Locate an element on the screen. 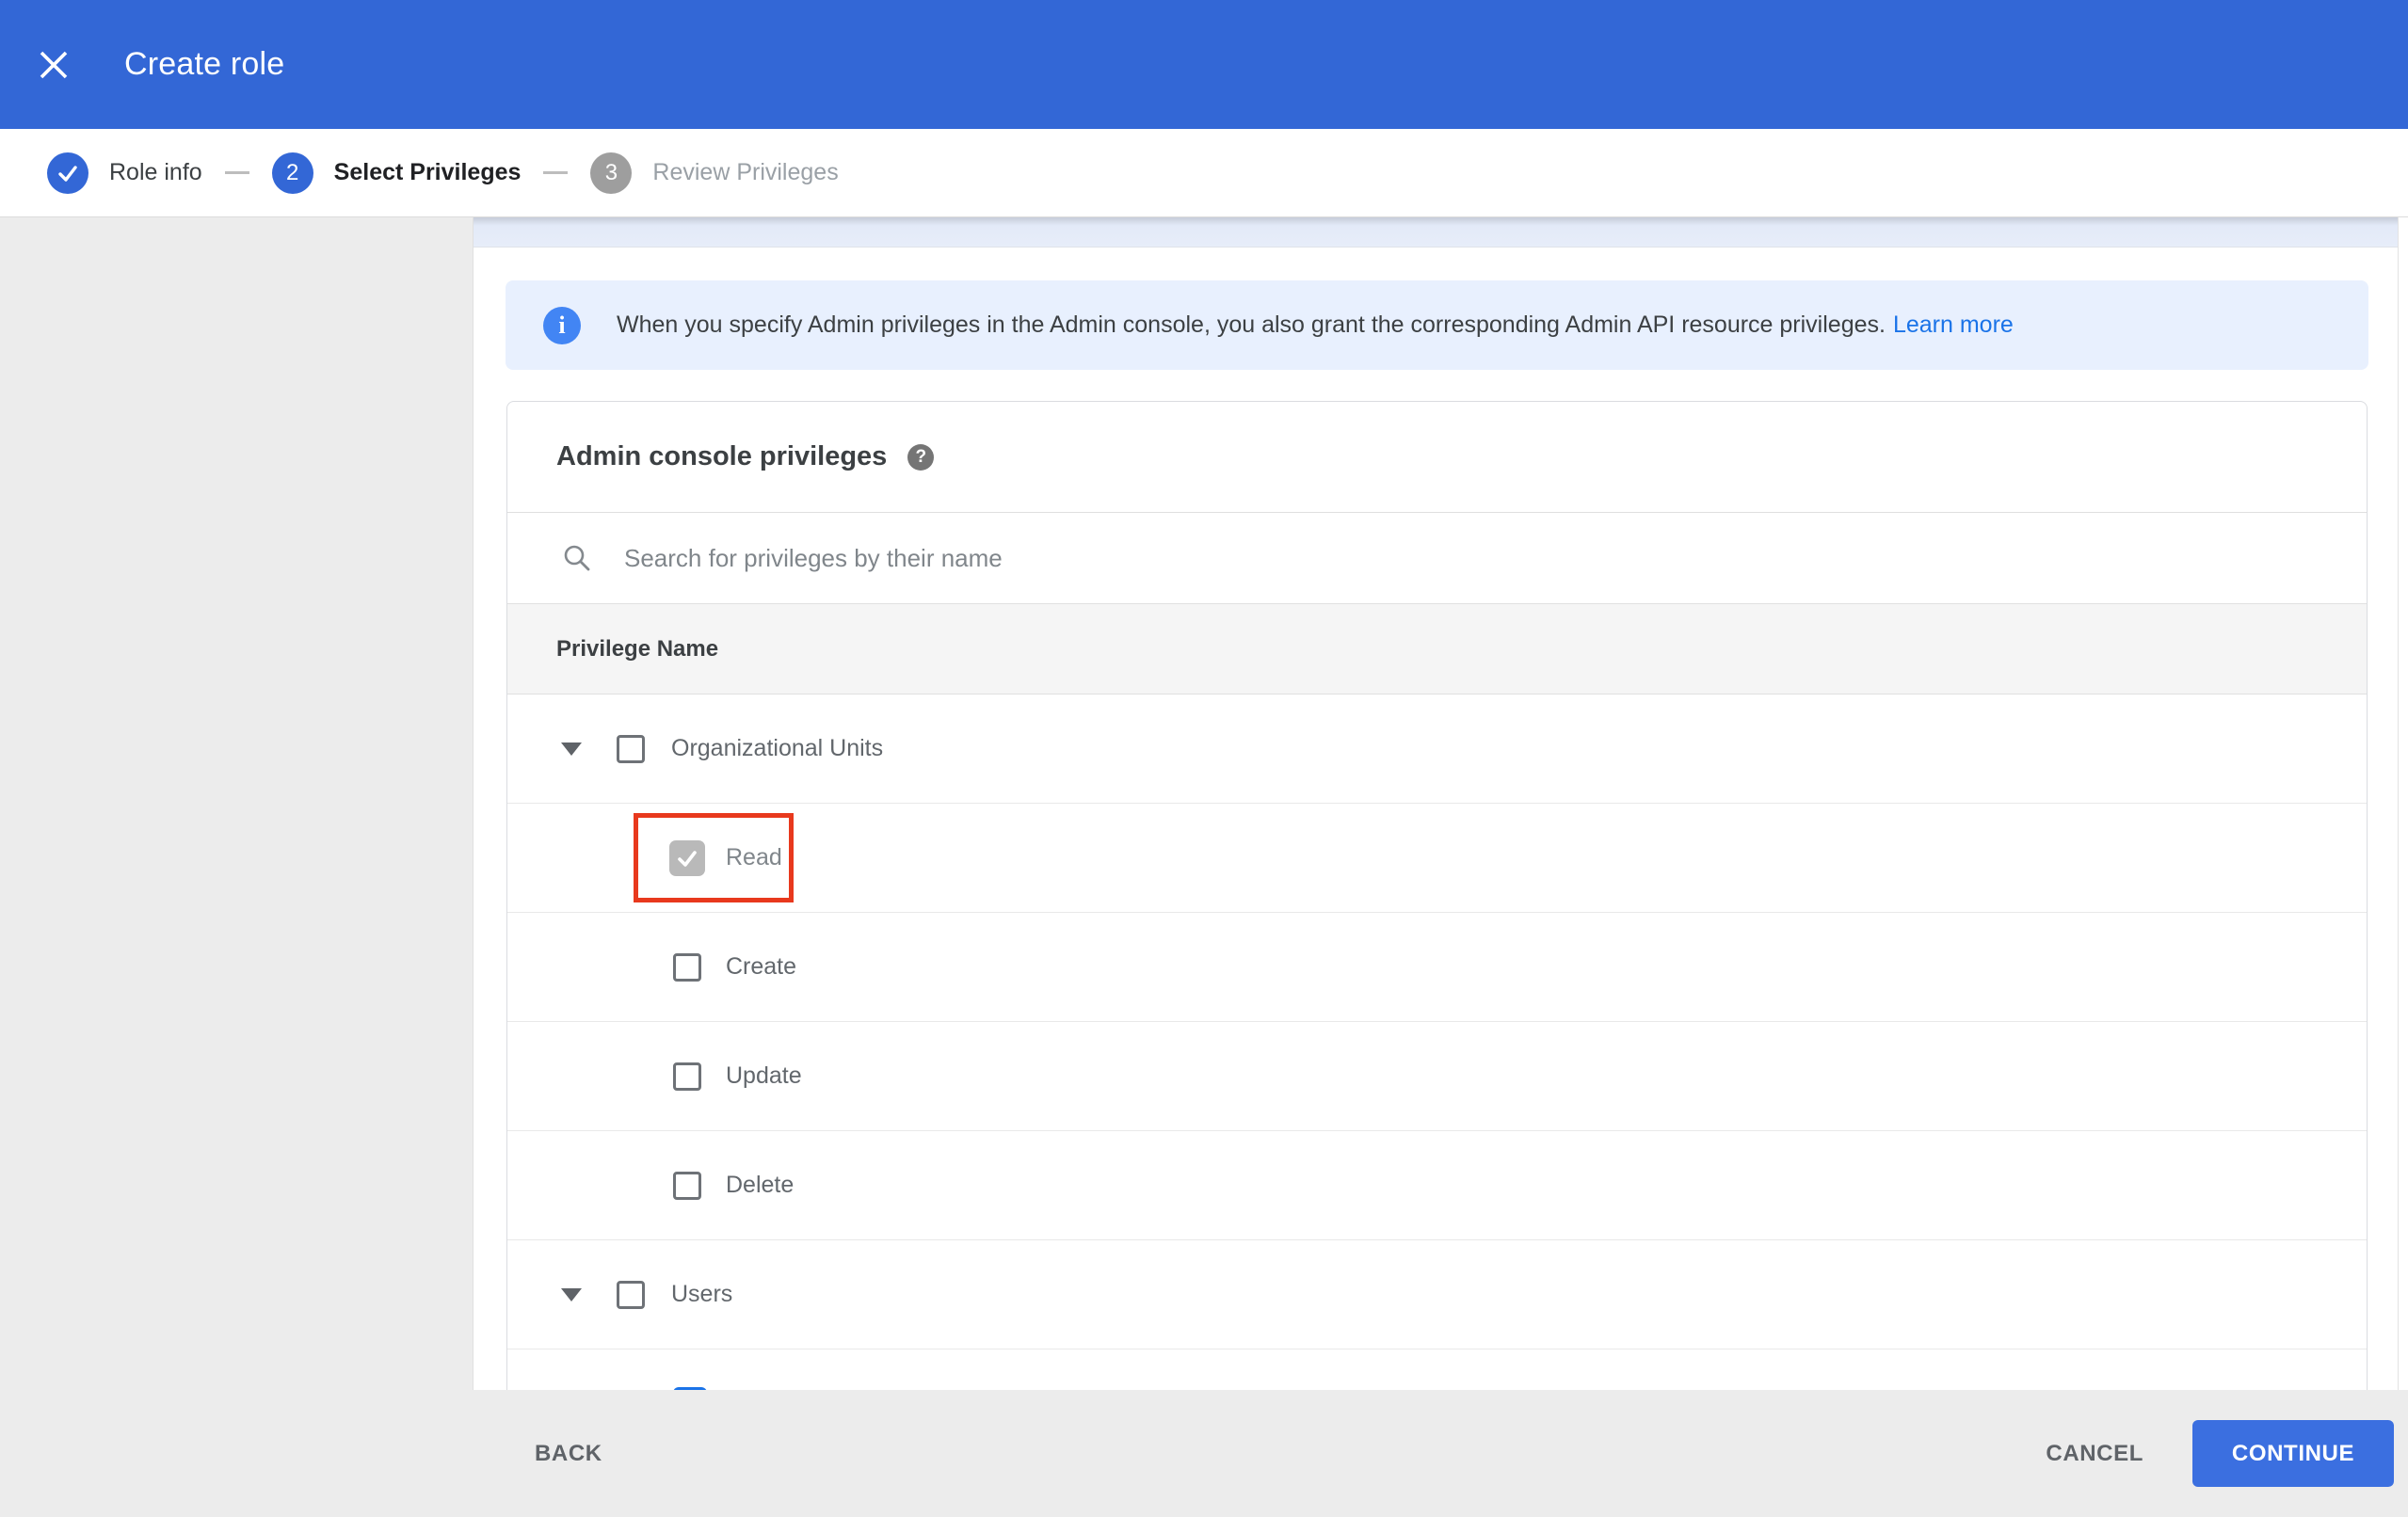 This screenshot has height=1517, width=2408. privilege-label: Create is located at coordinates (762, 966).